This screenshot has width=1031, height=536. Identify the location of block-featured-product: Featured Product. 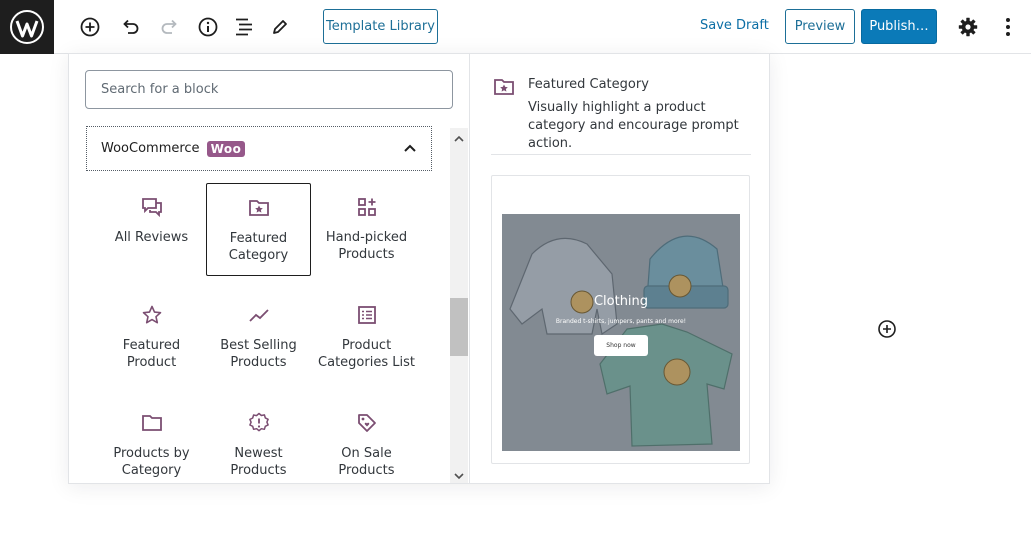
(151, 337).